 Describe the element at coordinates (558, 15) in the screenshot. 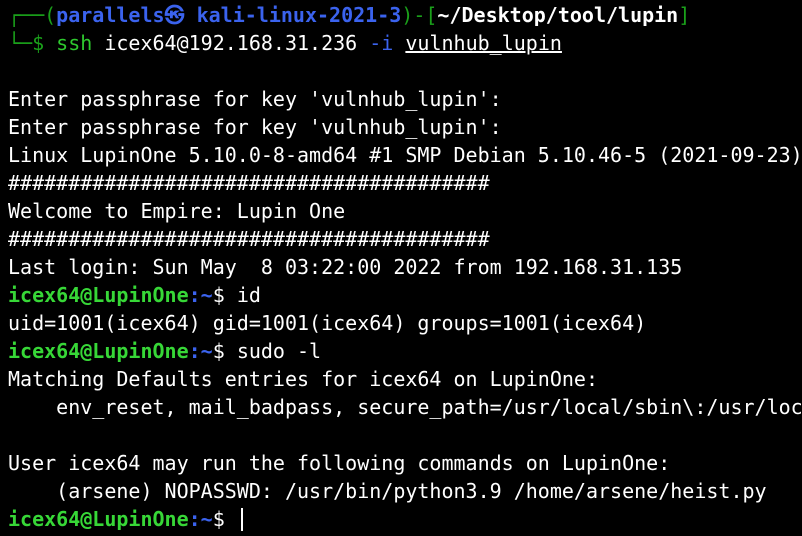

I see `prompt-current-directory: ~/Desktop/tool/lupin` at that location.